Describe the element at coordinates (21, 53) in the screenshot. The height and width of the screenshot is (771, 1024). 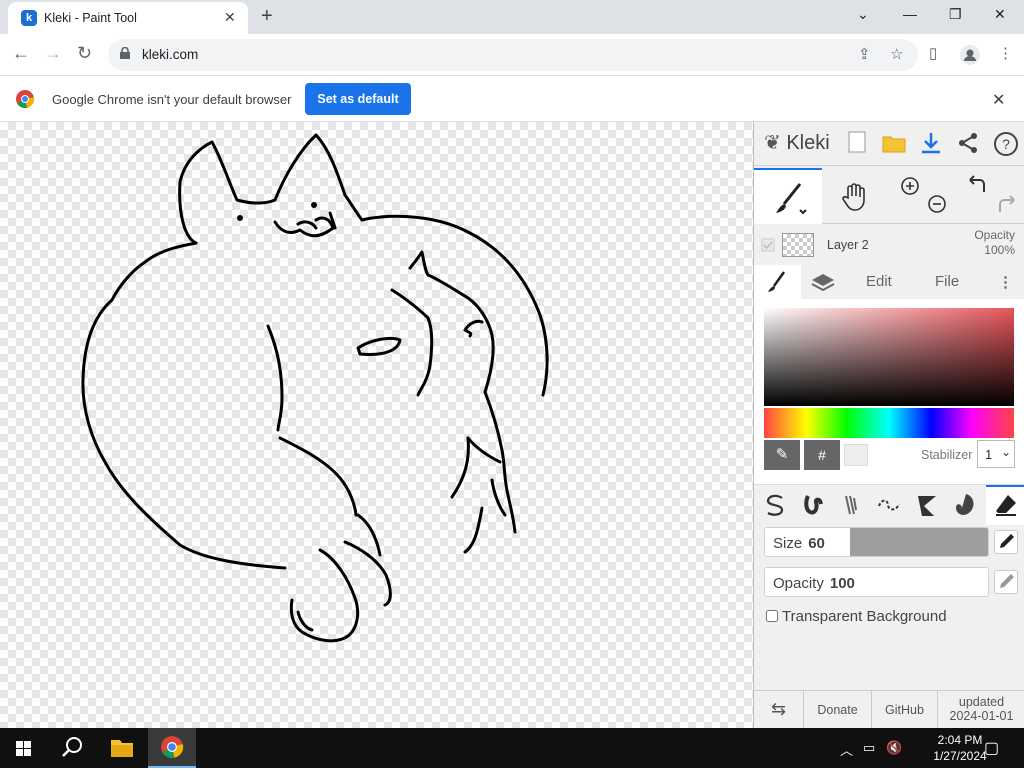
I see `back-icon: ←` at that location.